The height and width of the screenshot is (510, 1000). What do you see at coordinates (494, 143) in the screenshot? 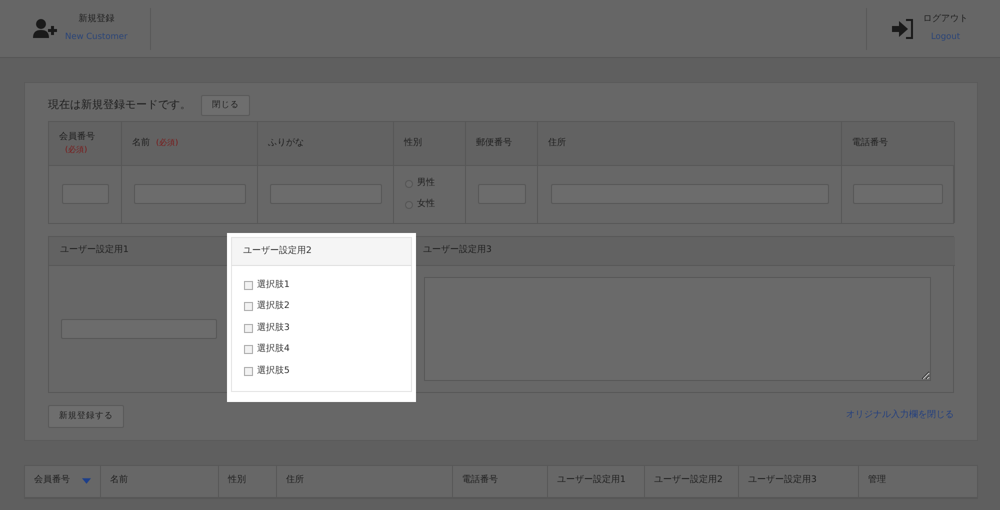
I see `column-header: 郵便番号` at bounding box center [494, 143].